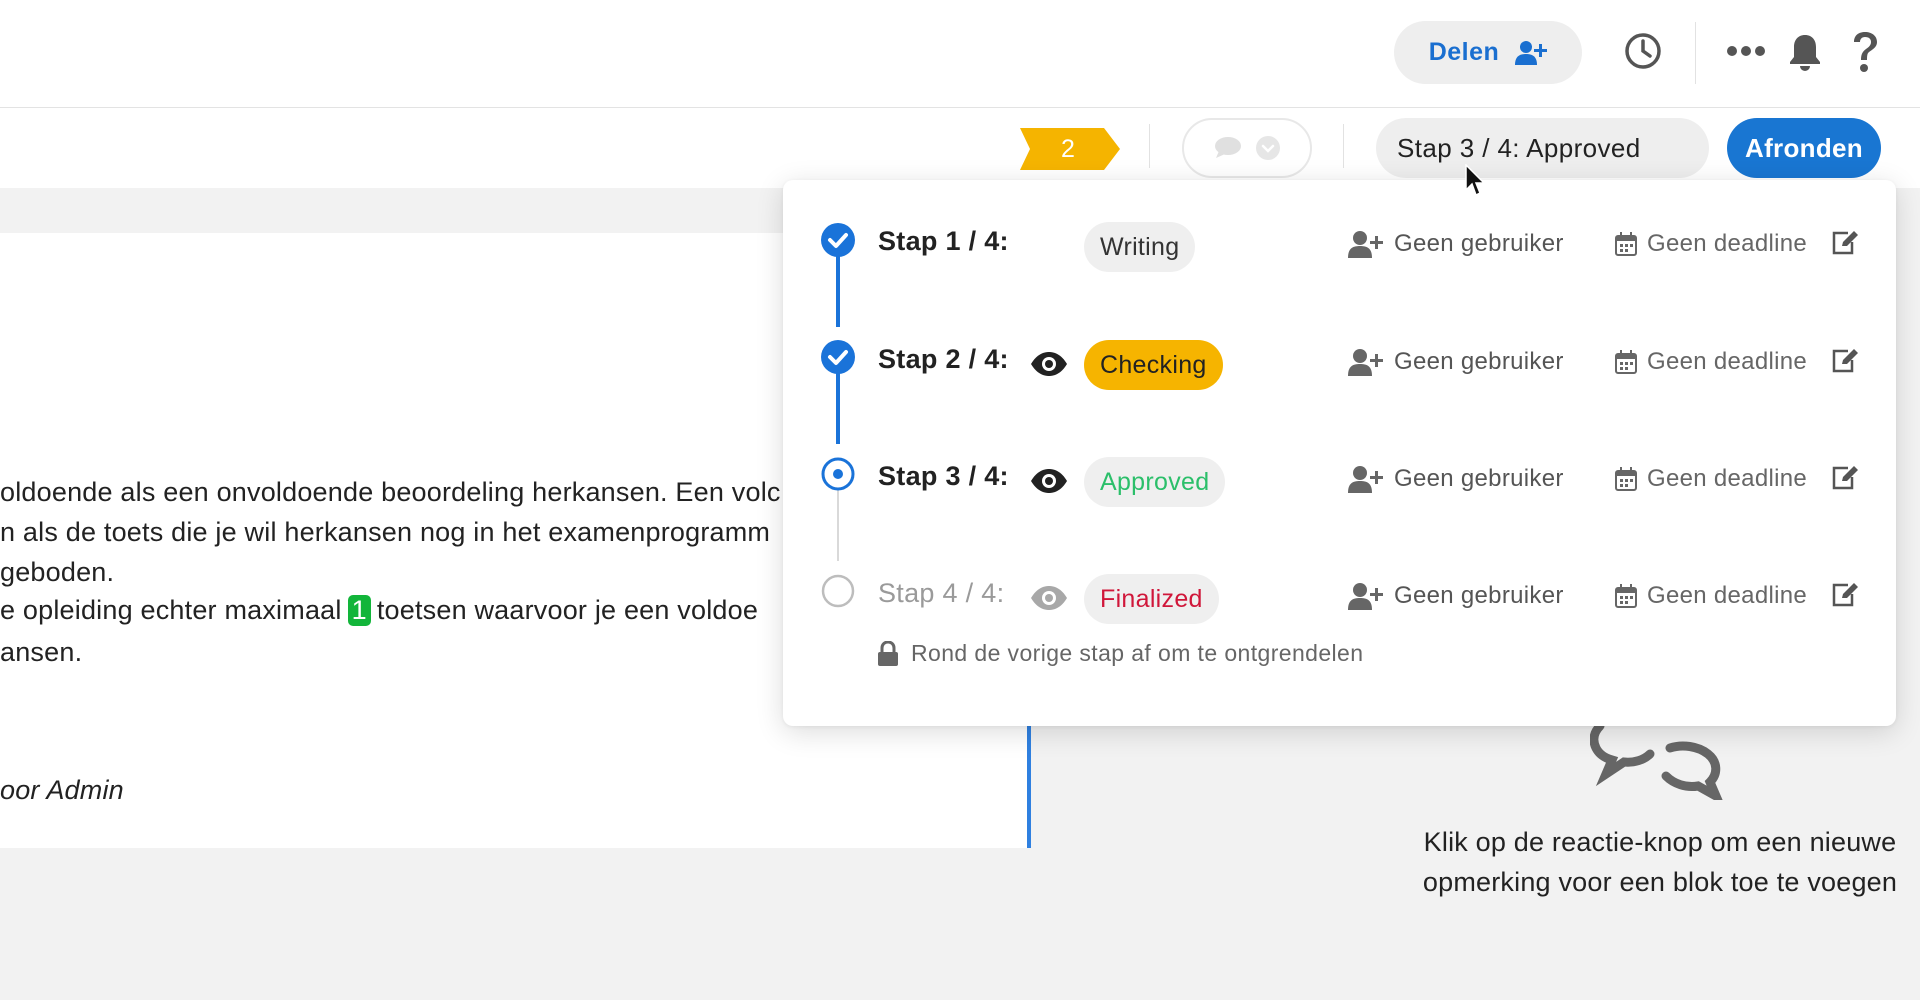  Describe the element at coordinates (888, 653) in the screenshot. I see `lock-icon` at that location.